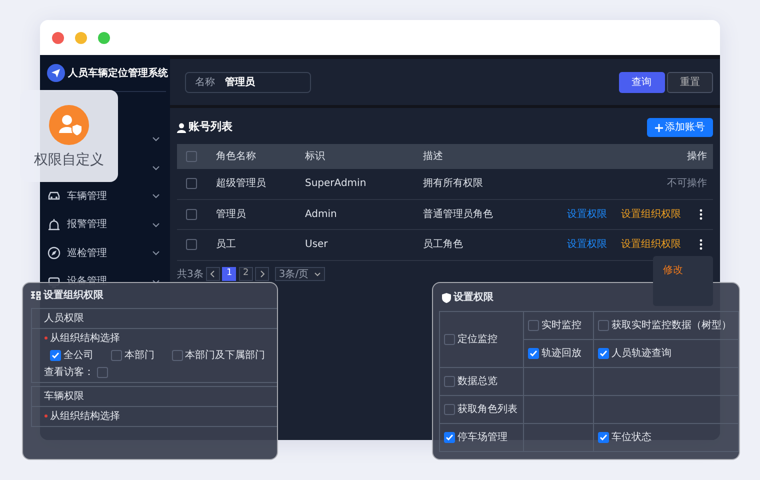 Image resolution: width=760 pixels, height=480 pixels. Describe the element at coordinates (235, 157) in the screenshot. I see `column-header: 角色名称` at that location.